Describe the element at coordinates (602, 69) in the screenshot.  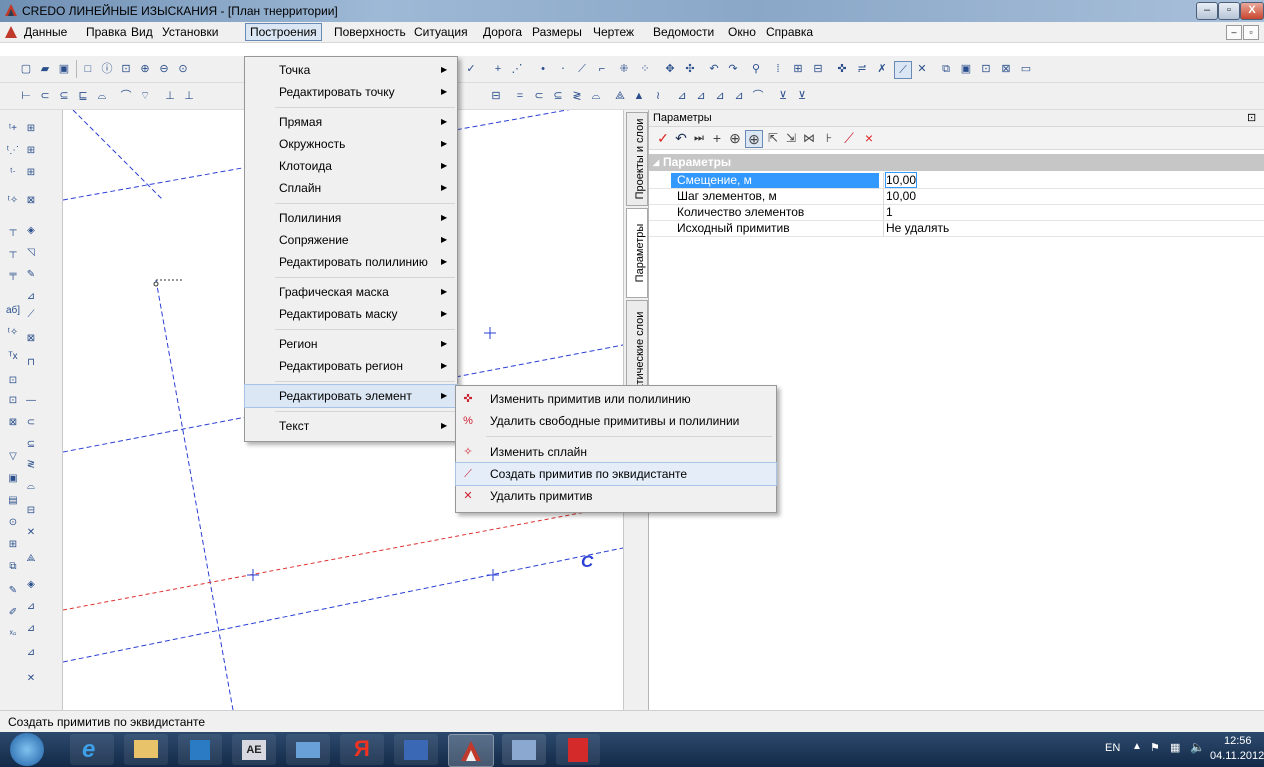
I see `angle-icon: ⌐` at that location.